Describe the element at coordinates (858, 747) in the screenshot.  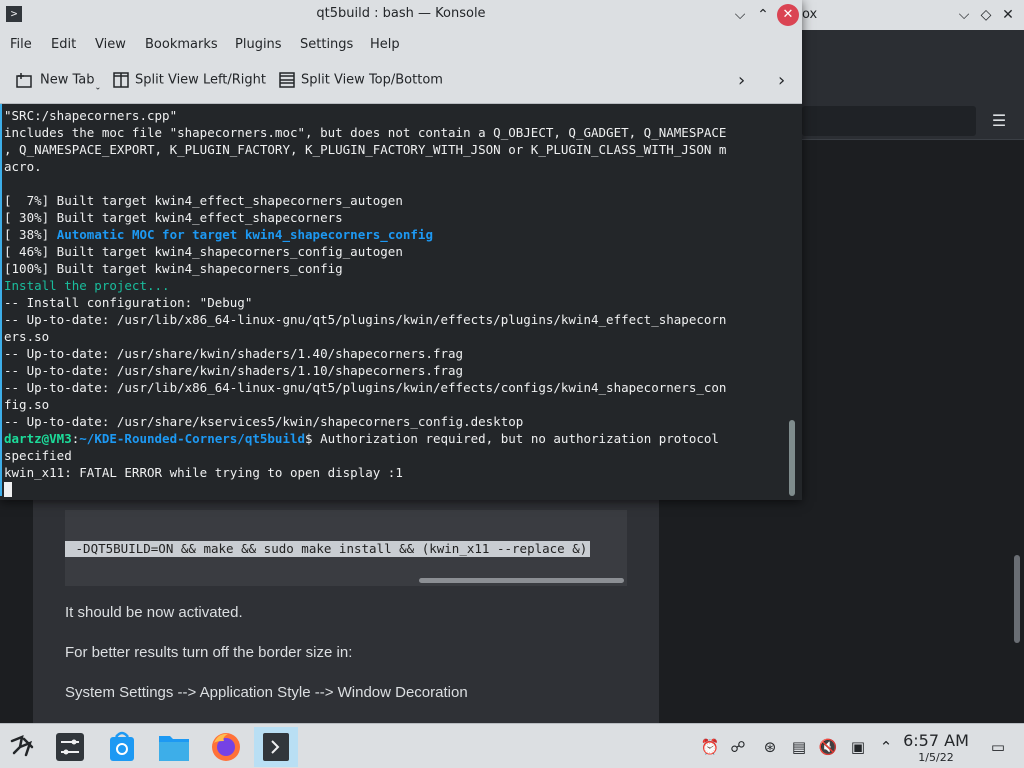
I see `display-config-icon: ▣` at that location.